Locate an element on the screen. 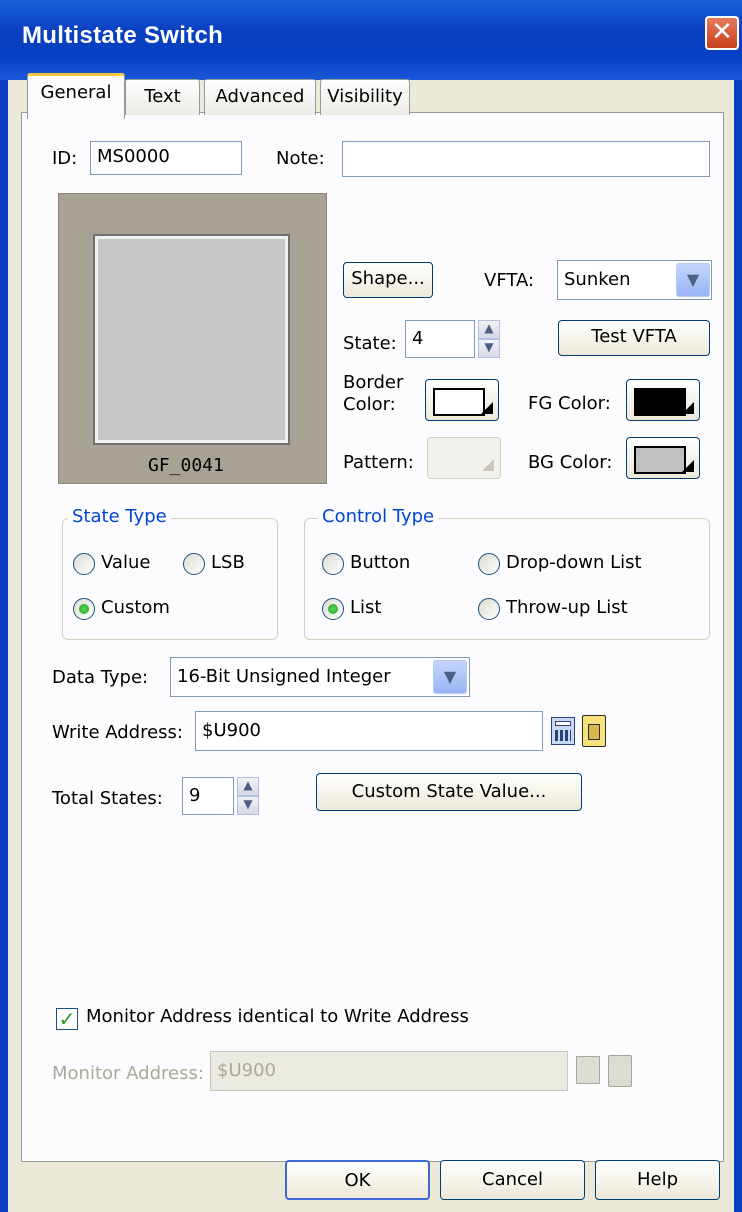  pattern-button is located at coordinates (464, 458).